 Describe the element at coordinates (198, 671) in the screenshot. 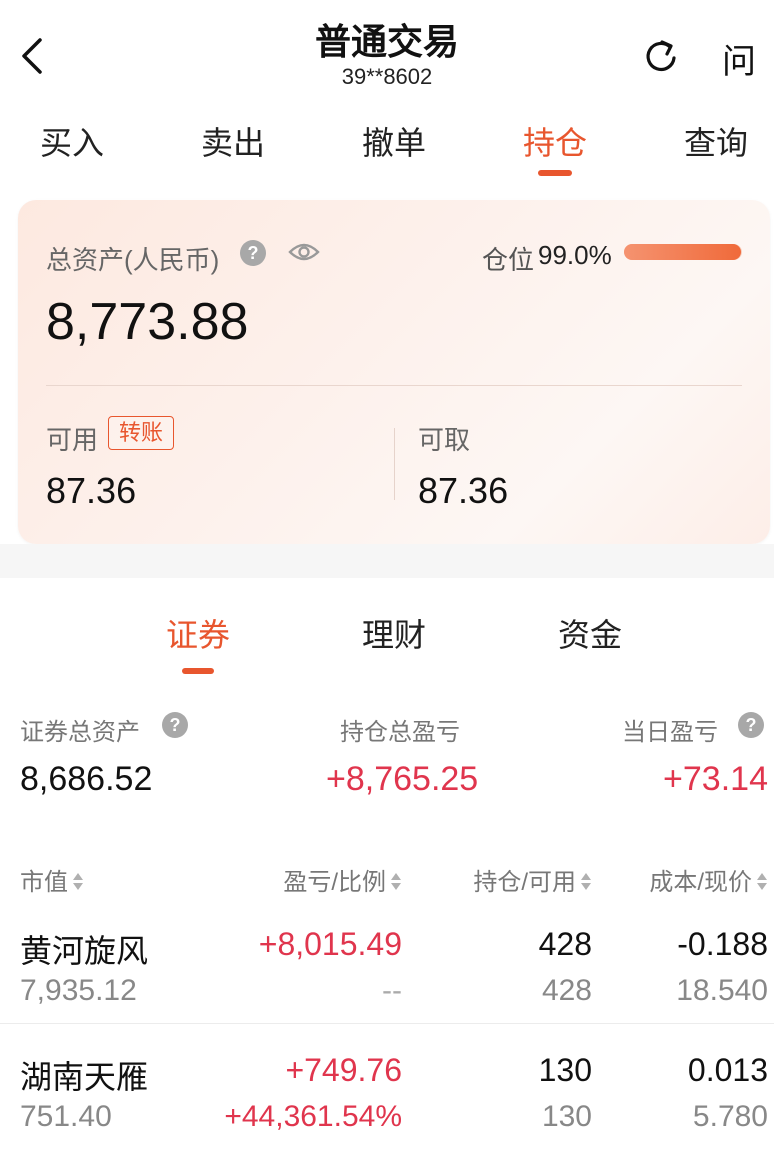

I see `active-subtab-indicator` at that location.